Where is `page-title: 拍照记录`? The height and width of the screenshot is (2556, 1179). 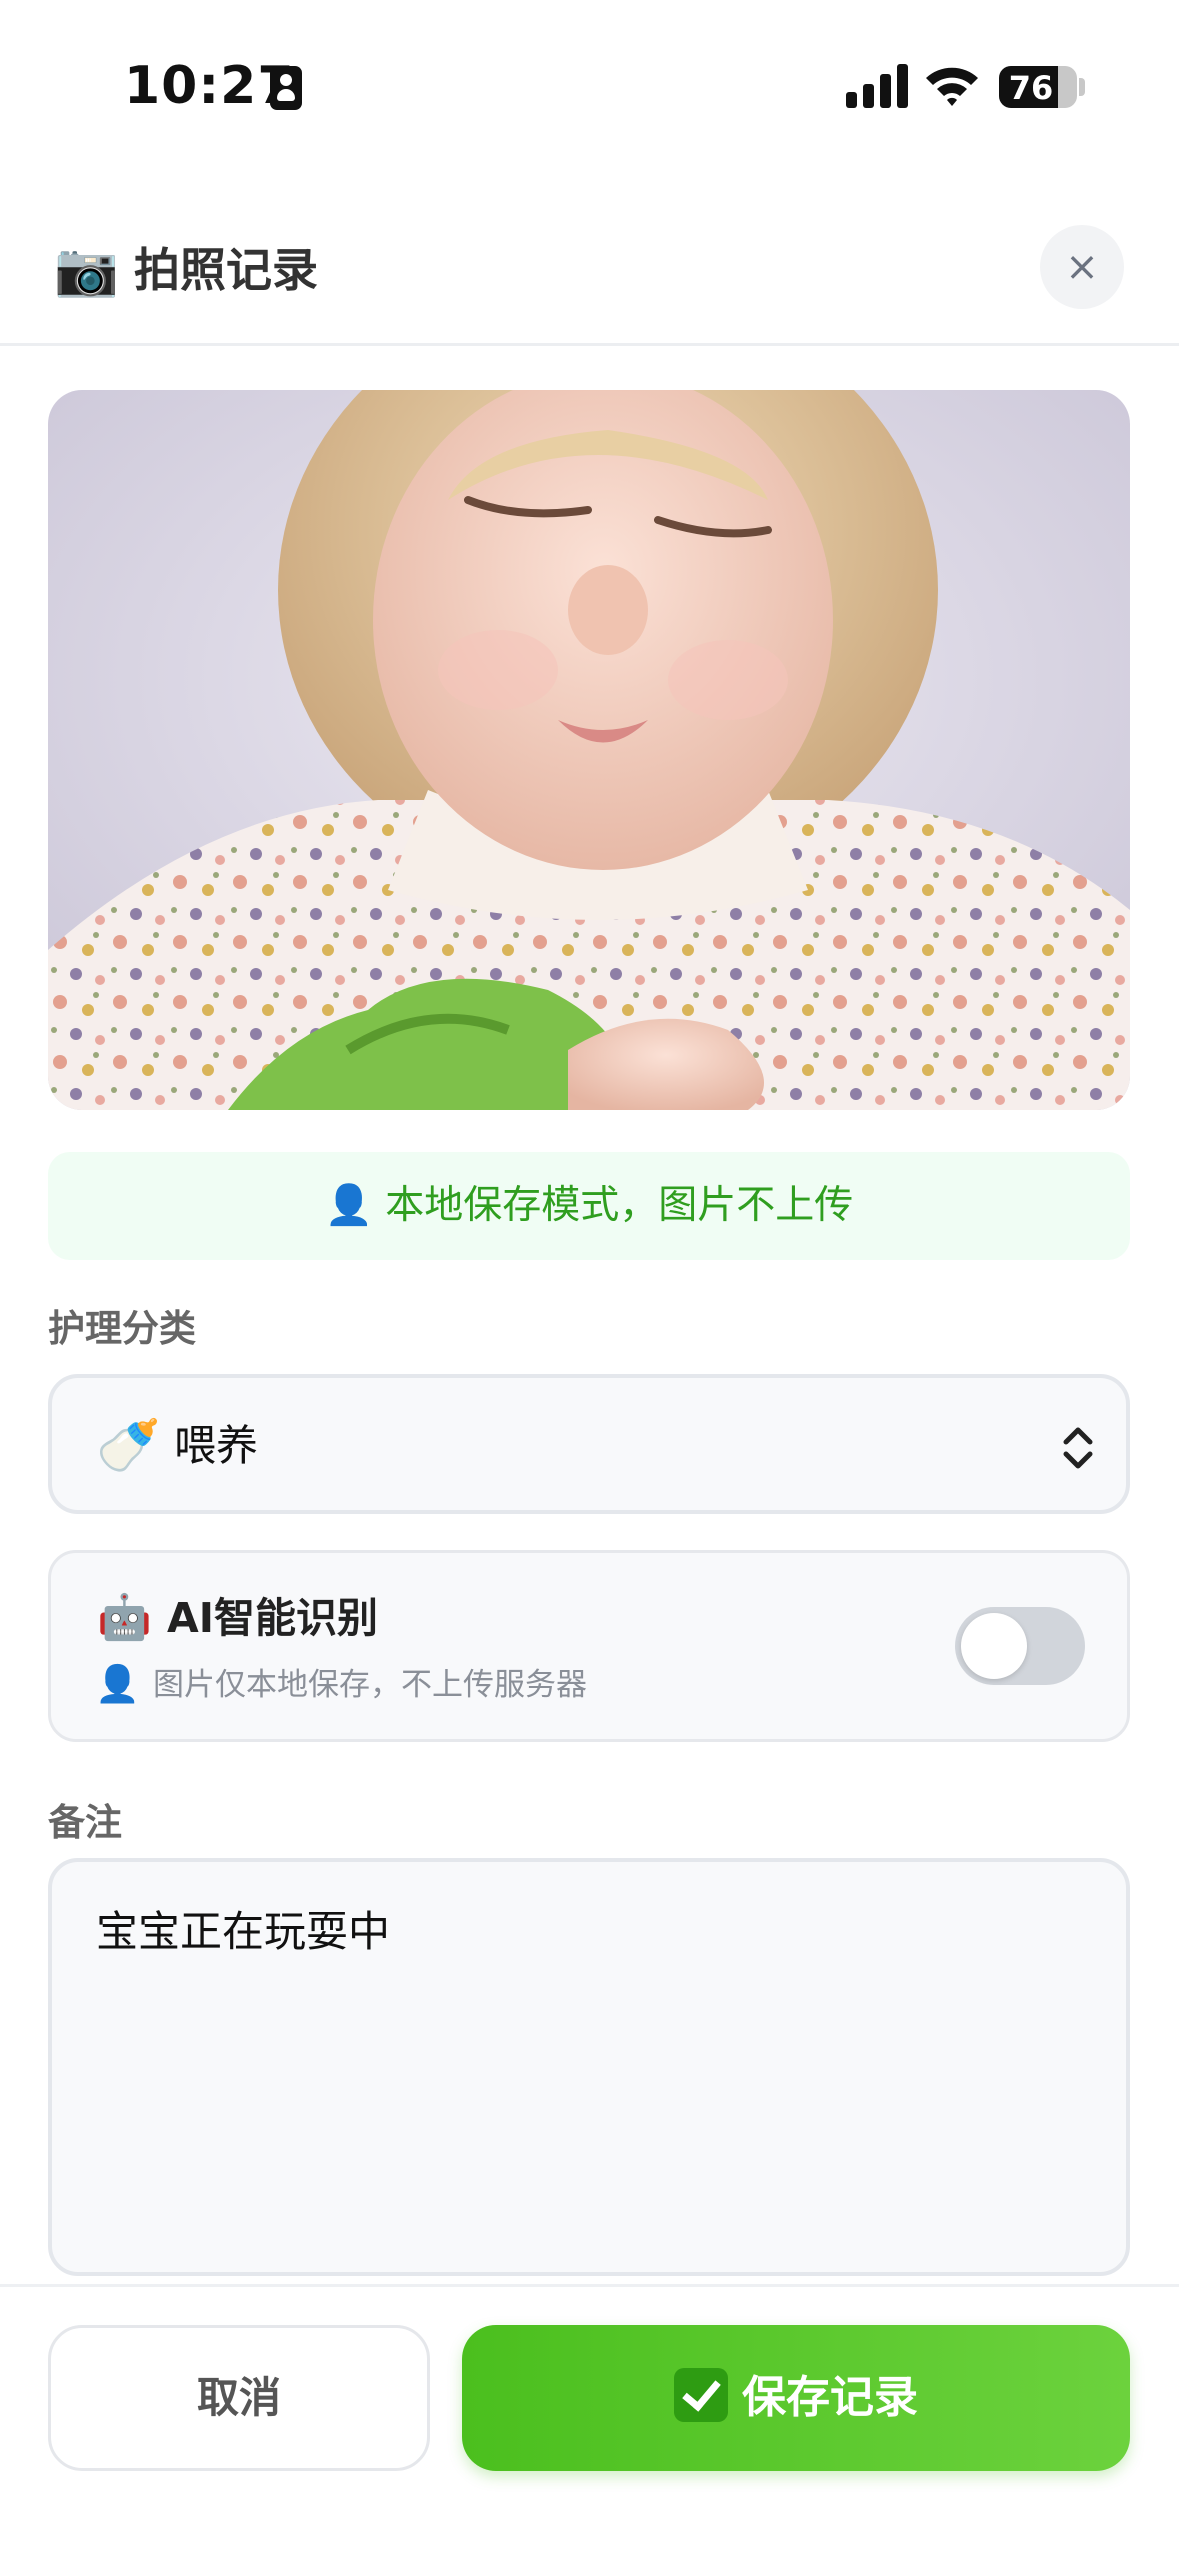 page-title: 拍照记录 is located at coordinates (226, 270).